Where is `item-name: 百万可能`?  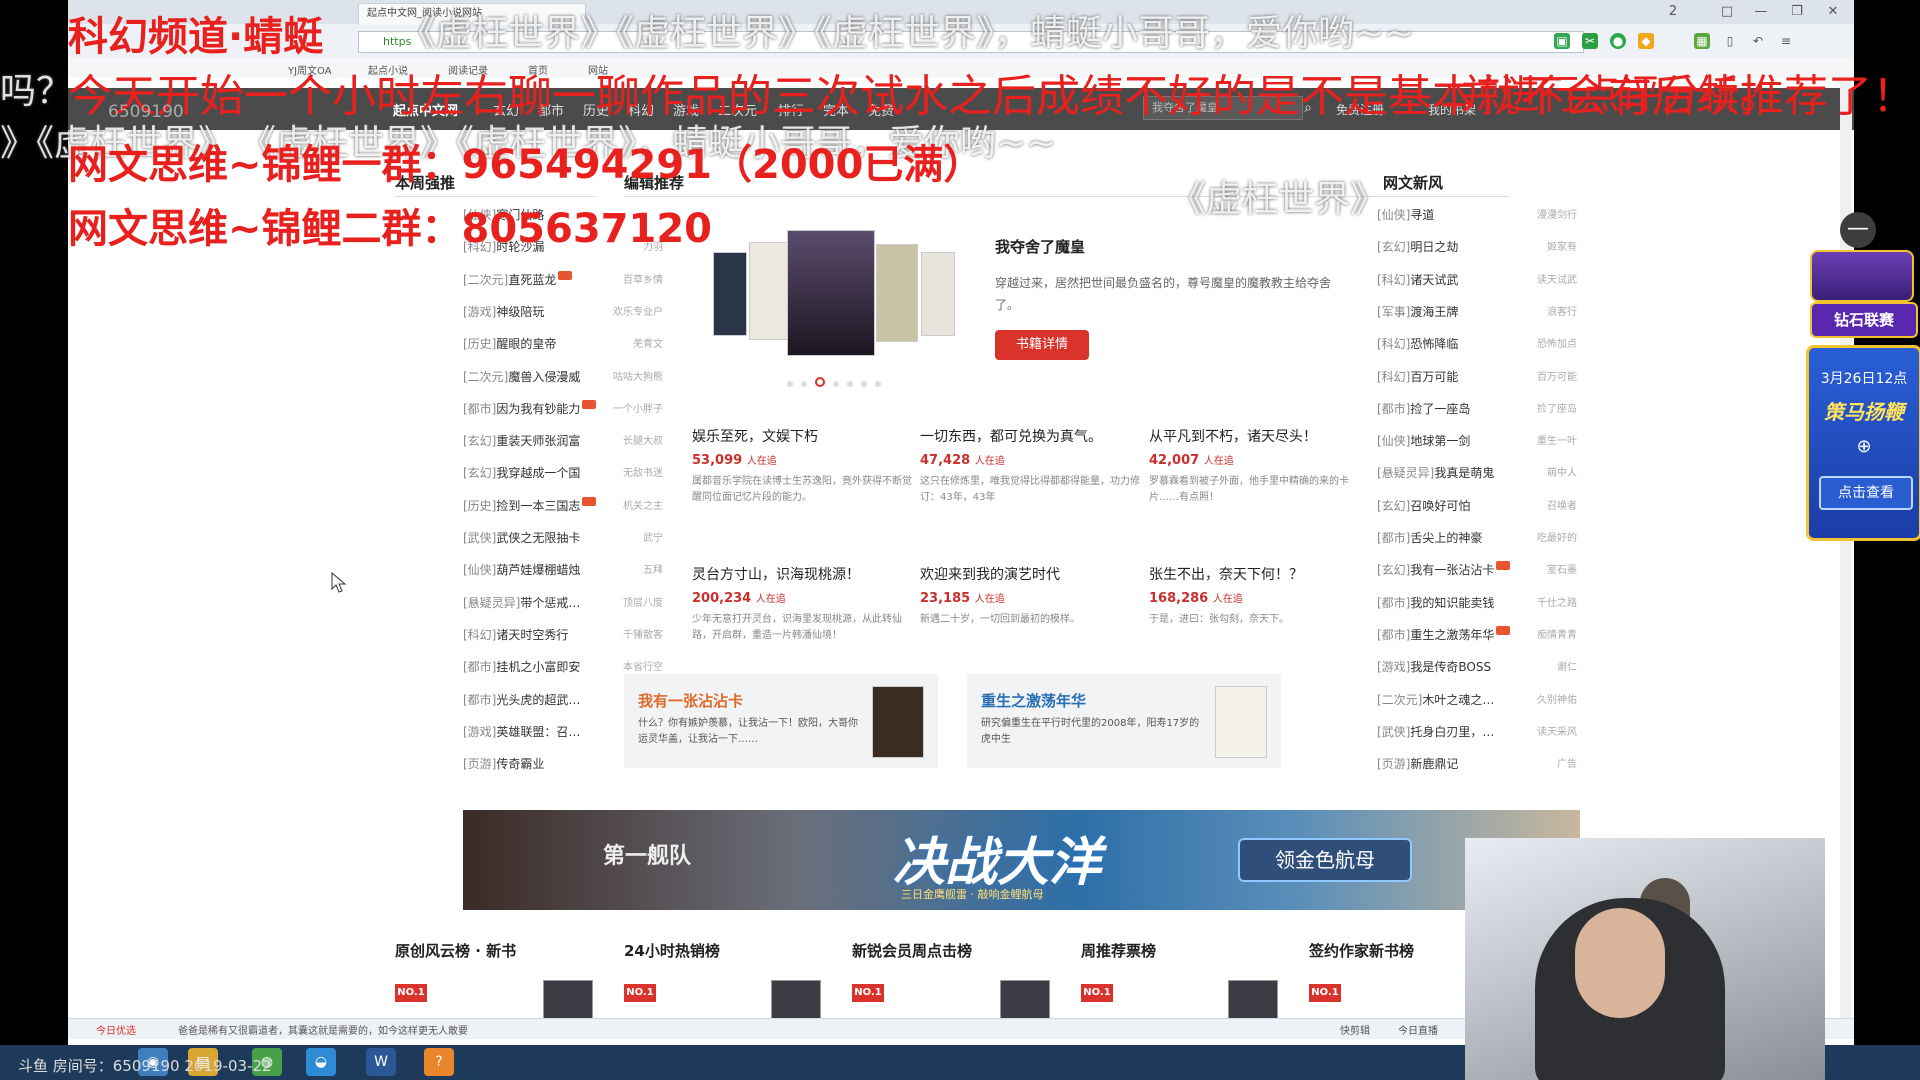 item-name: 百万可能 is located at coordinates (1434, 377).